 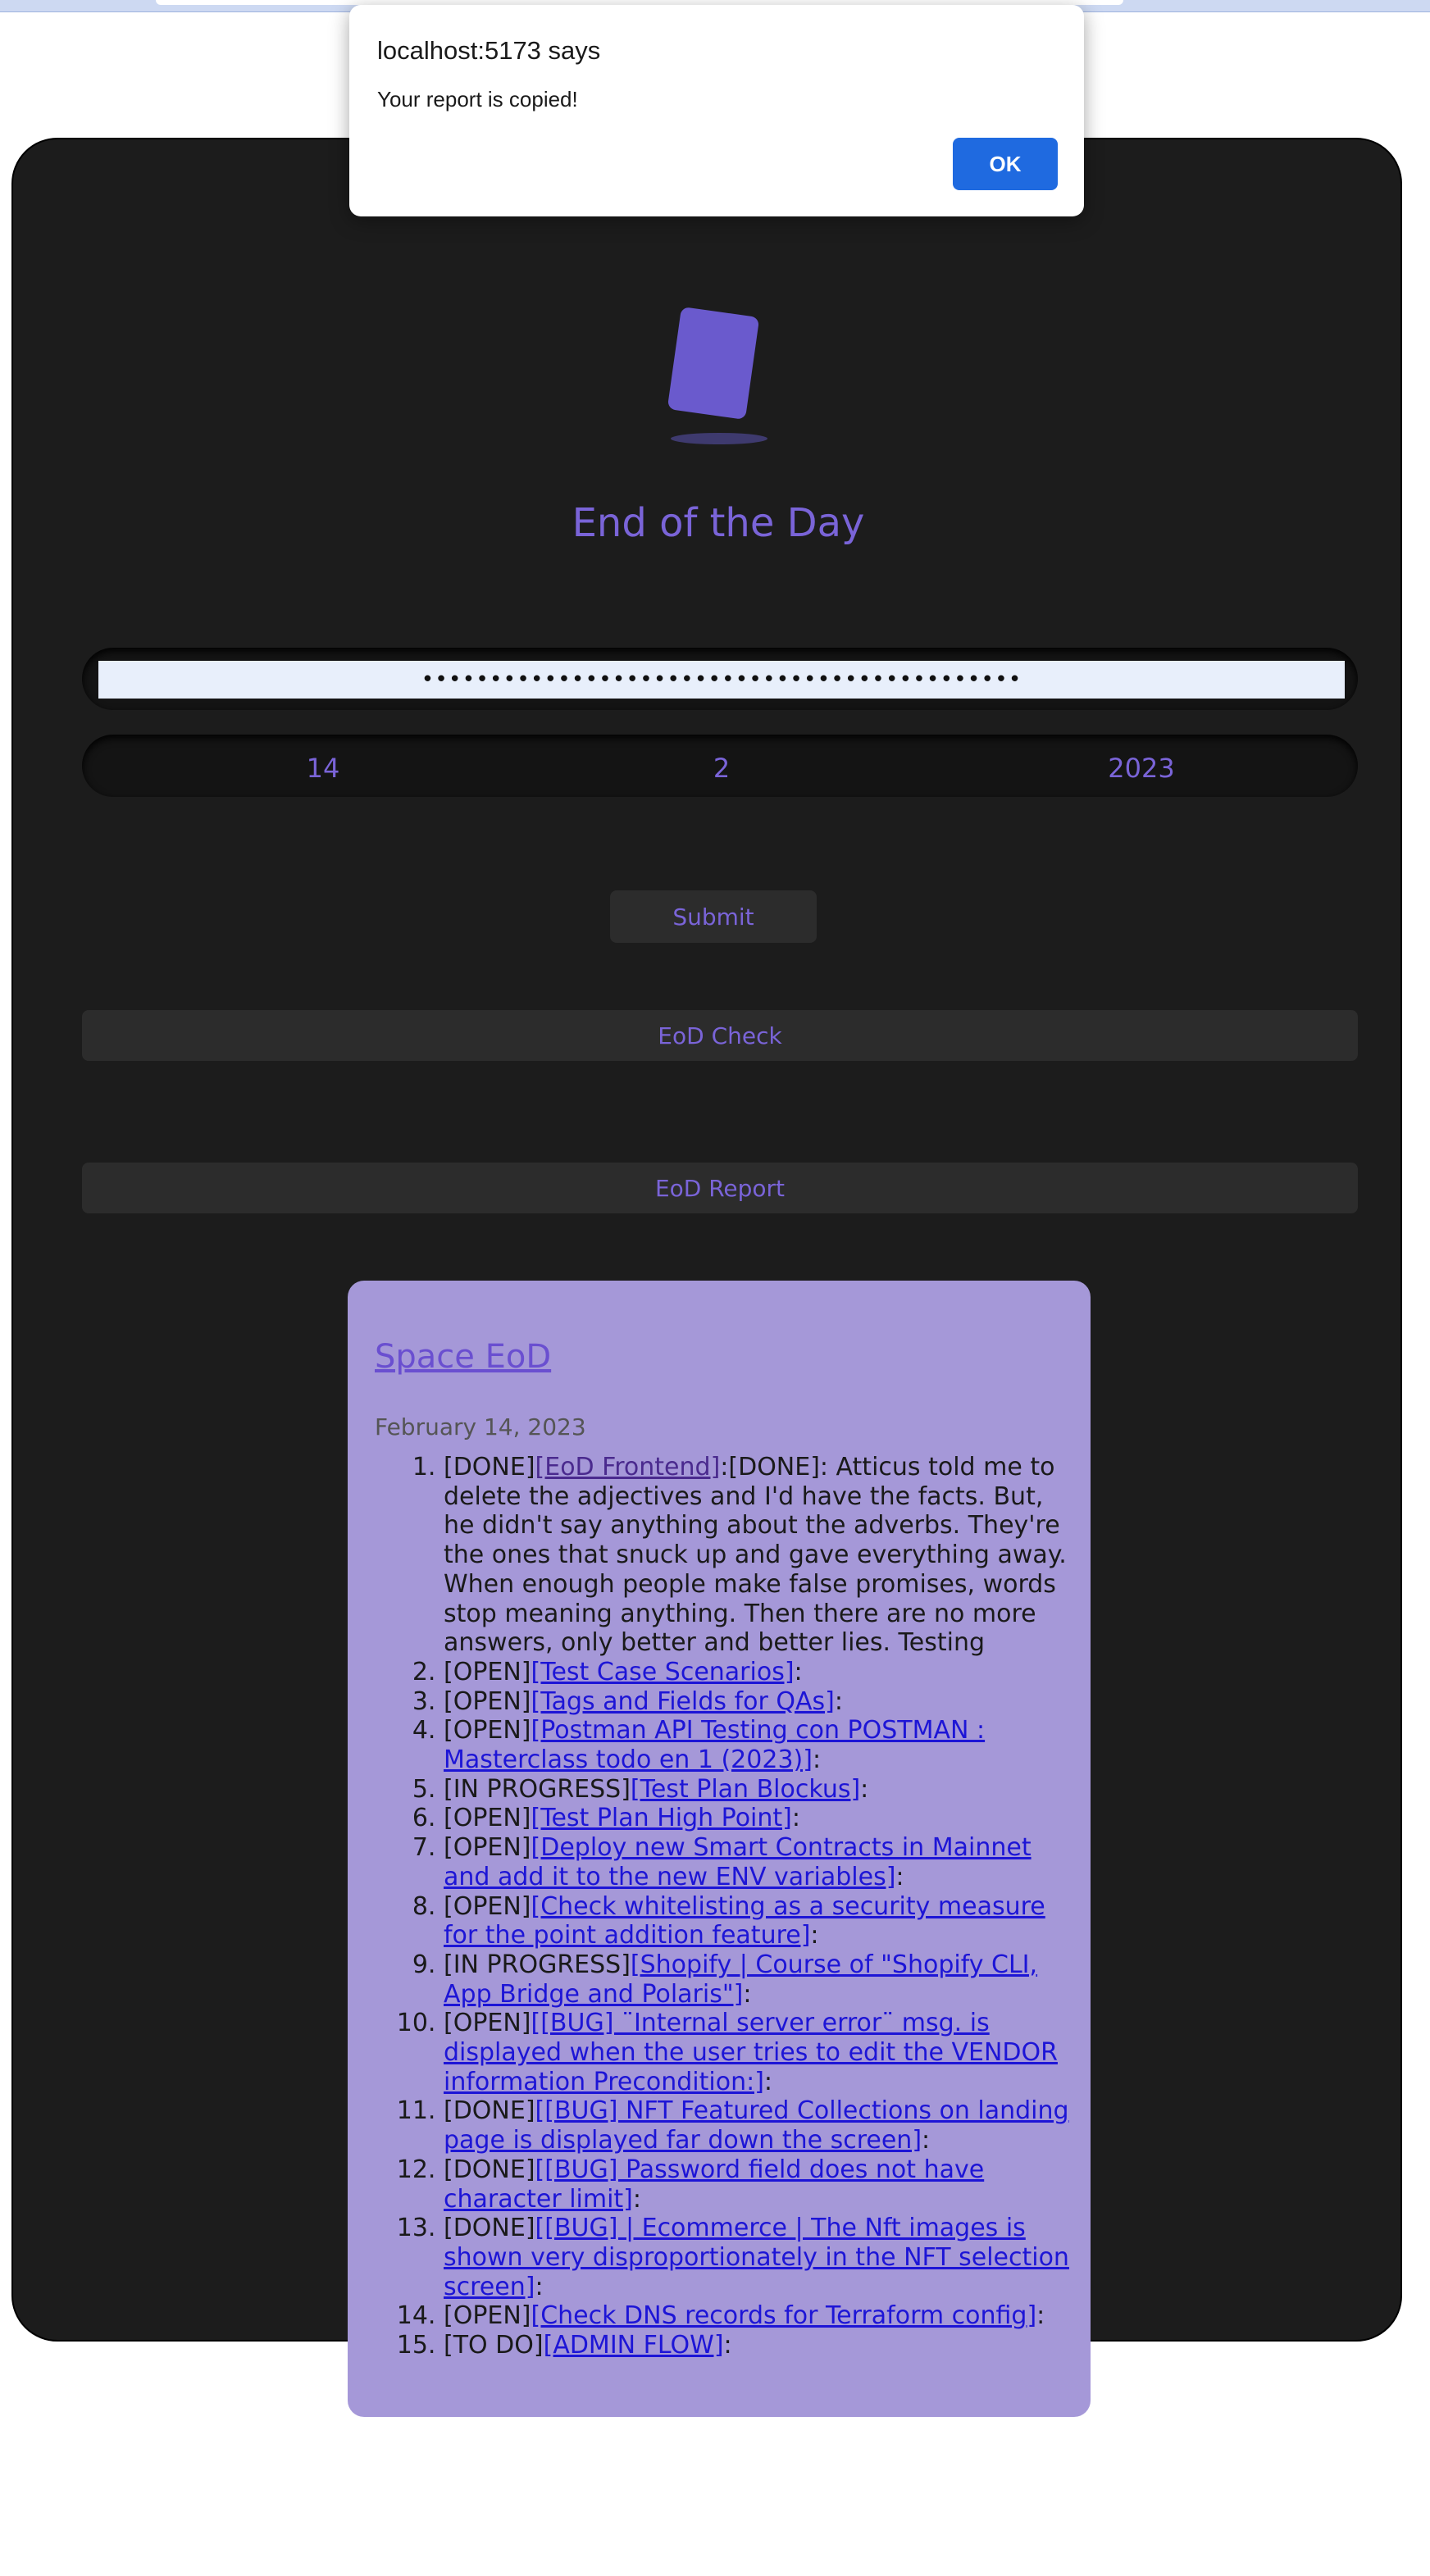 What do you see at coordinates (323, 768) in the screenshot?
I see `day-input` at bounding box center [323, 768].